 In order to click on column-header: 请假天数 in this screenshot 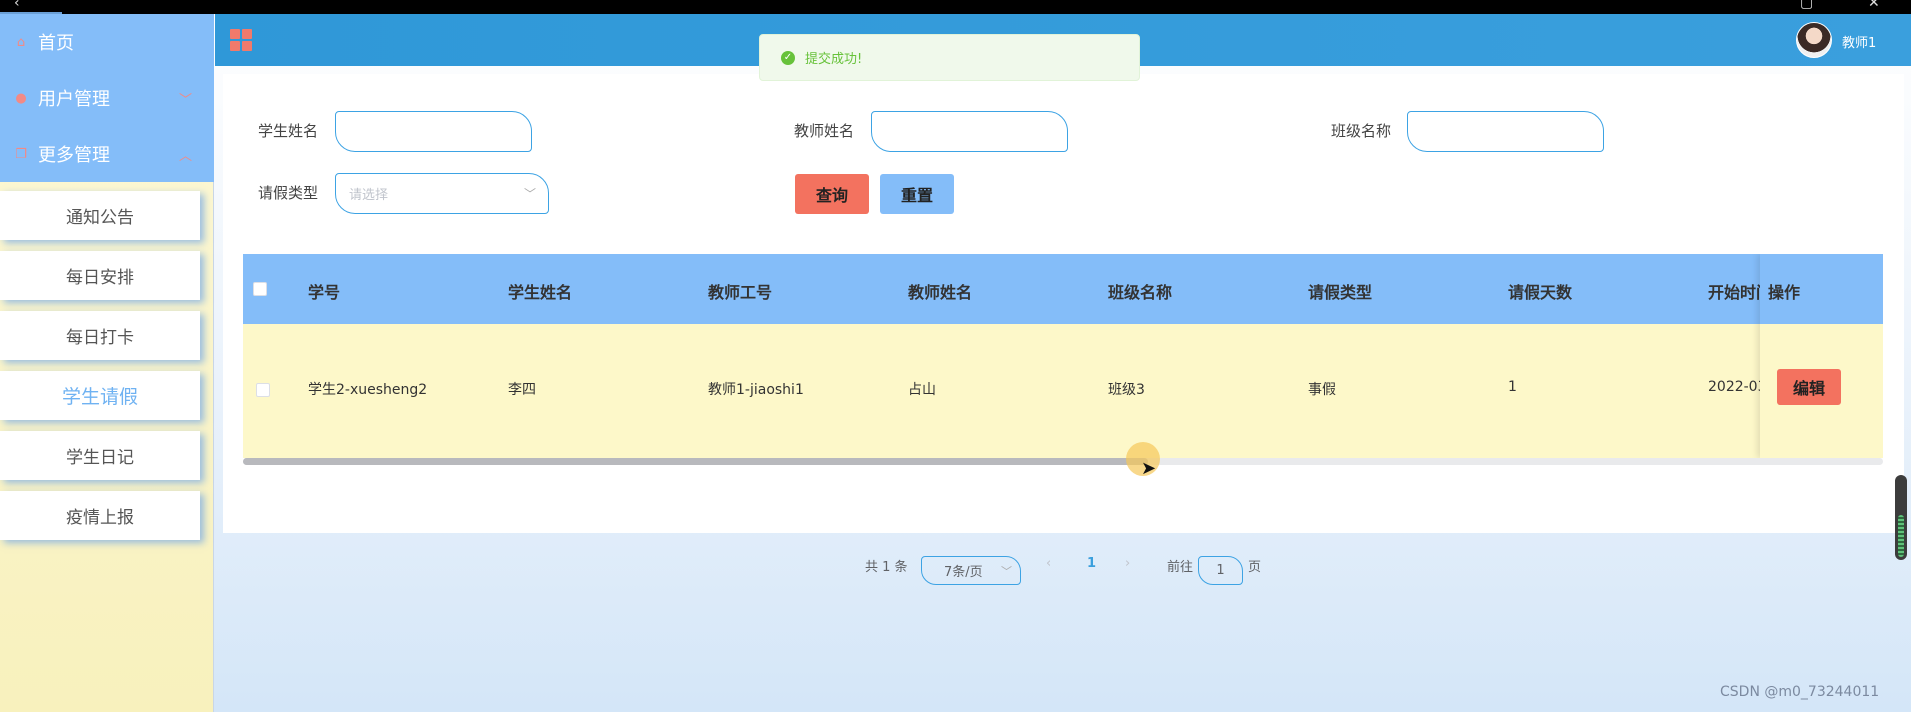, I will do `click(1540, 291)`.